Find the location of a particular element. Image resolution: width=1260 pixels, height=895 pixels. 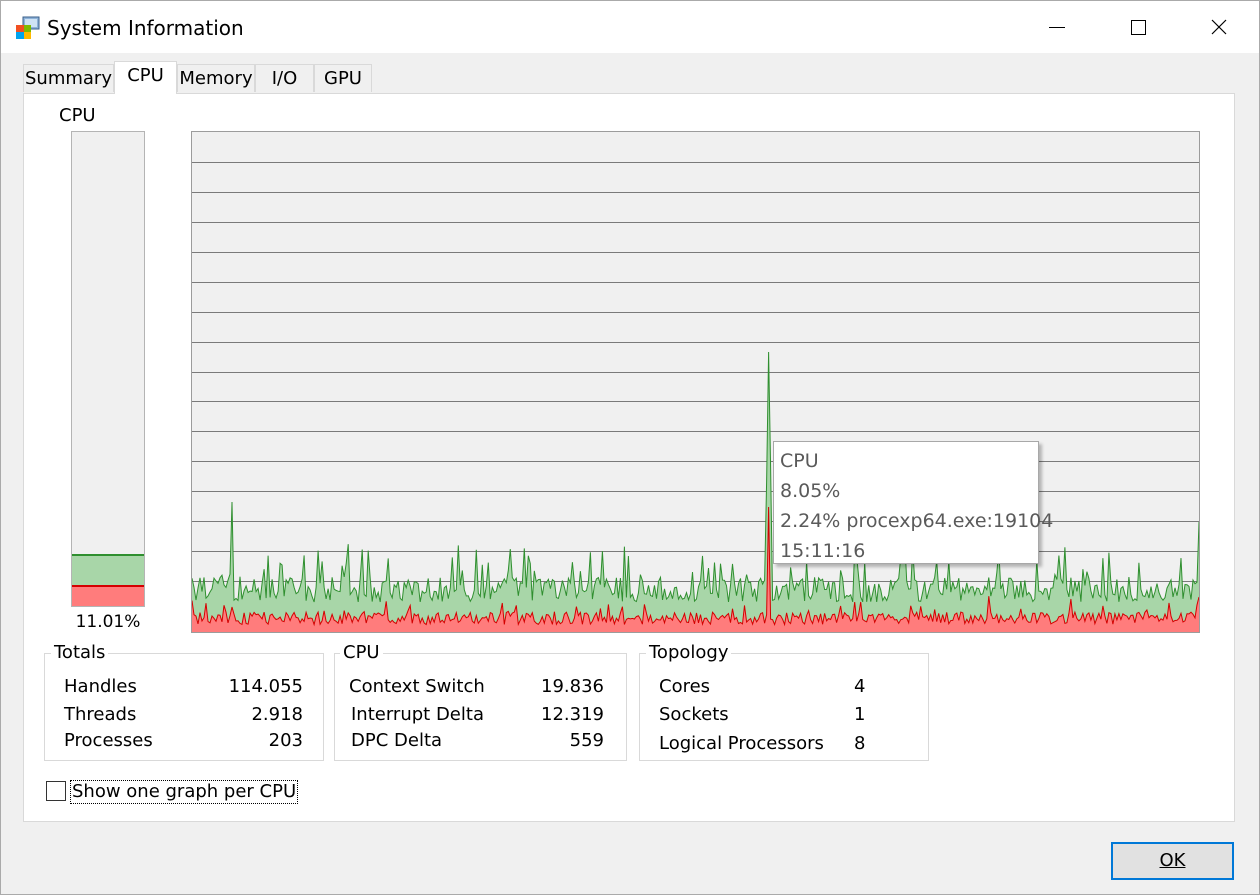

context-switch-value: 19.836 is located at coordinates (572, 686).